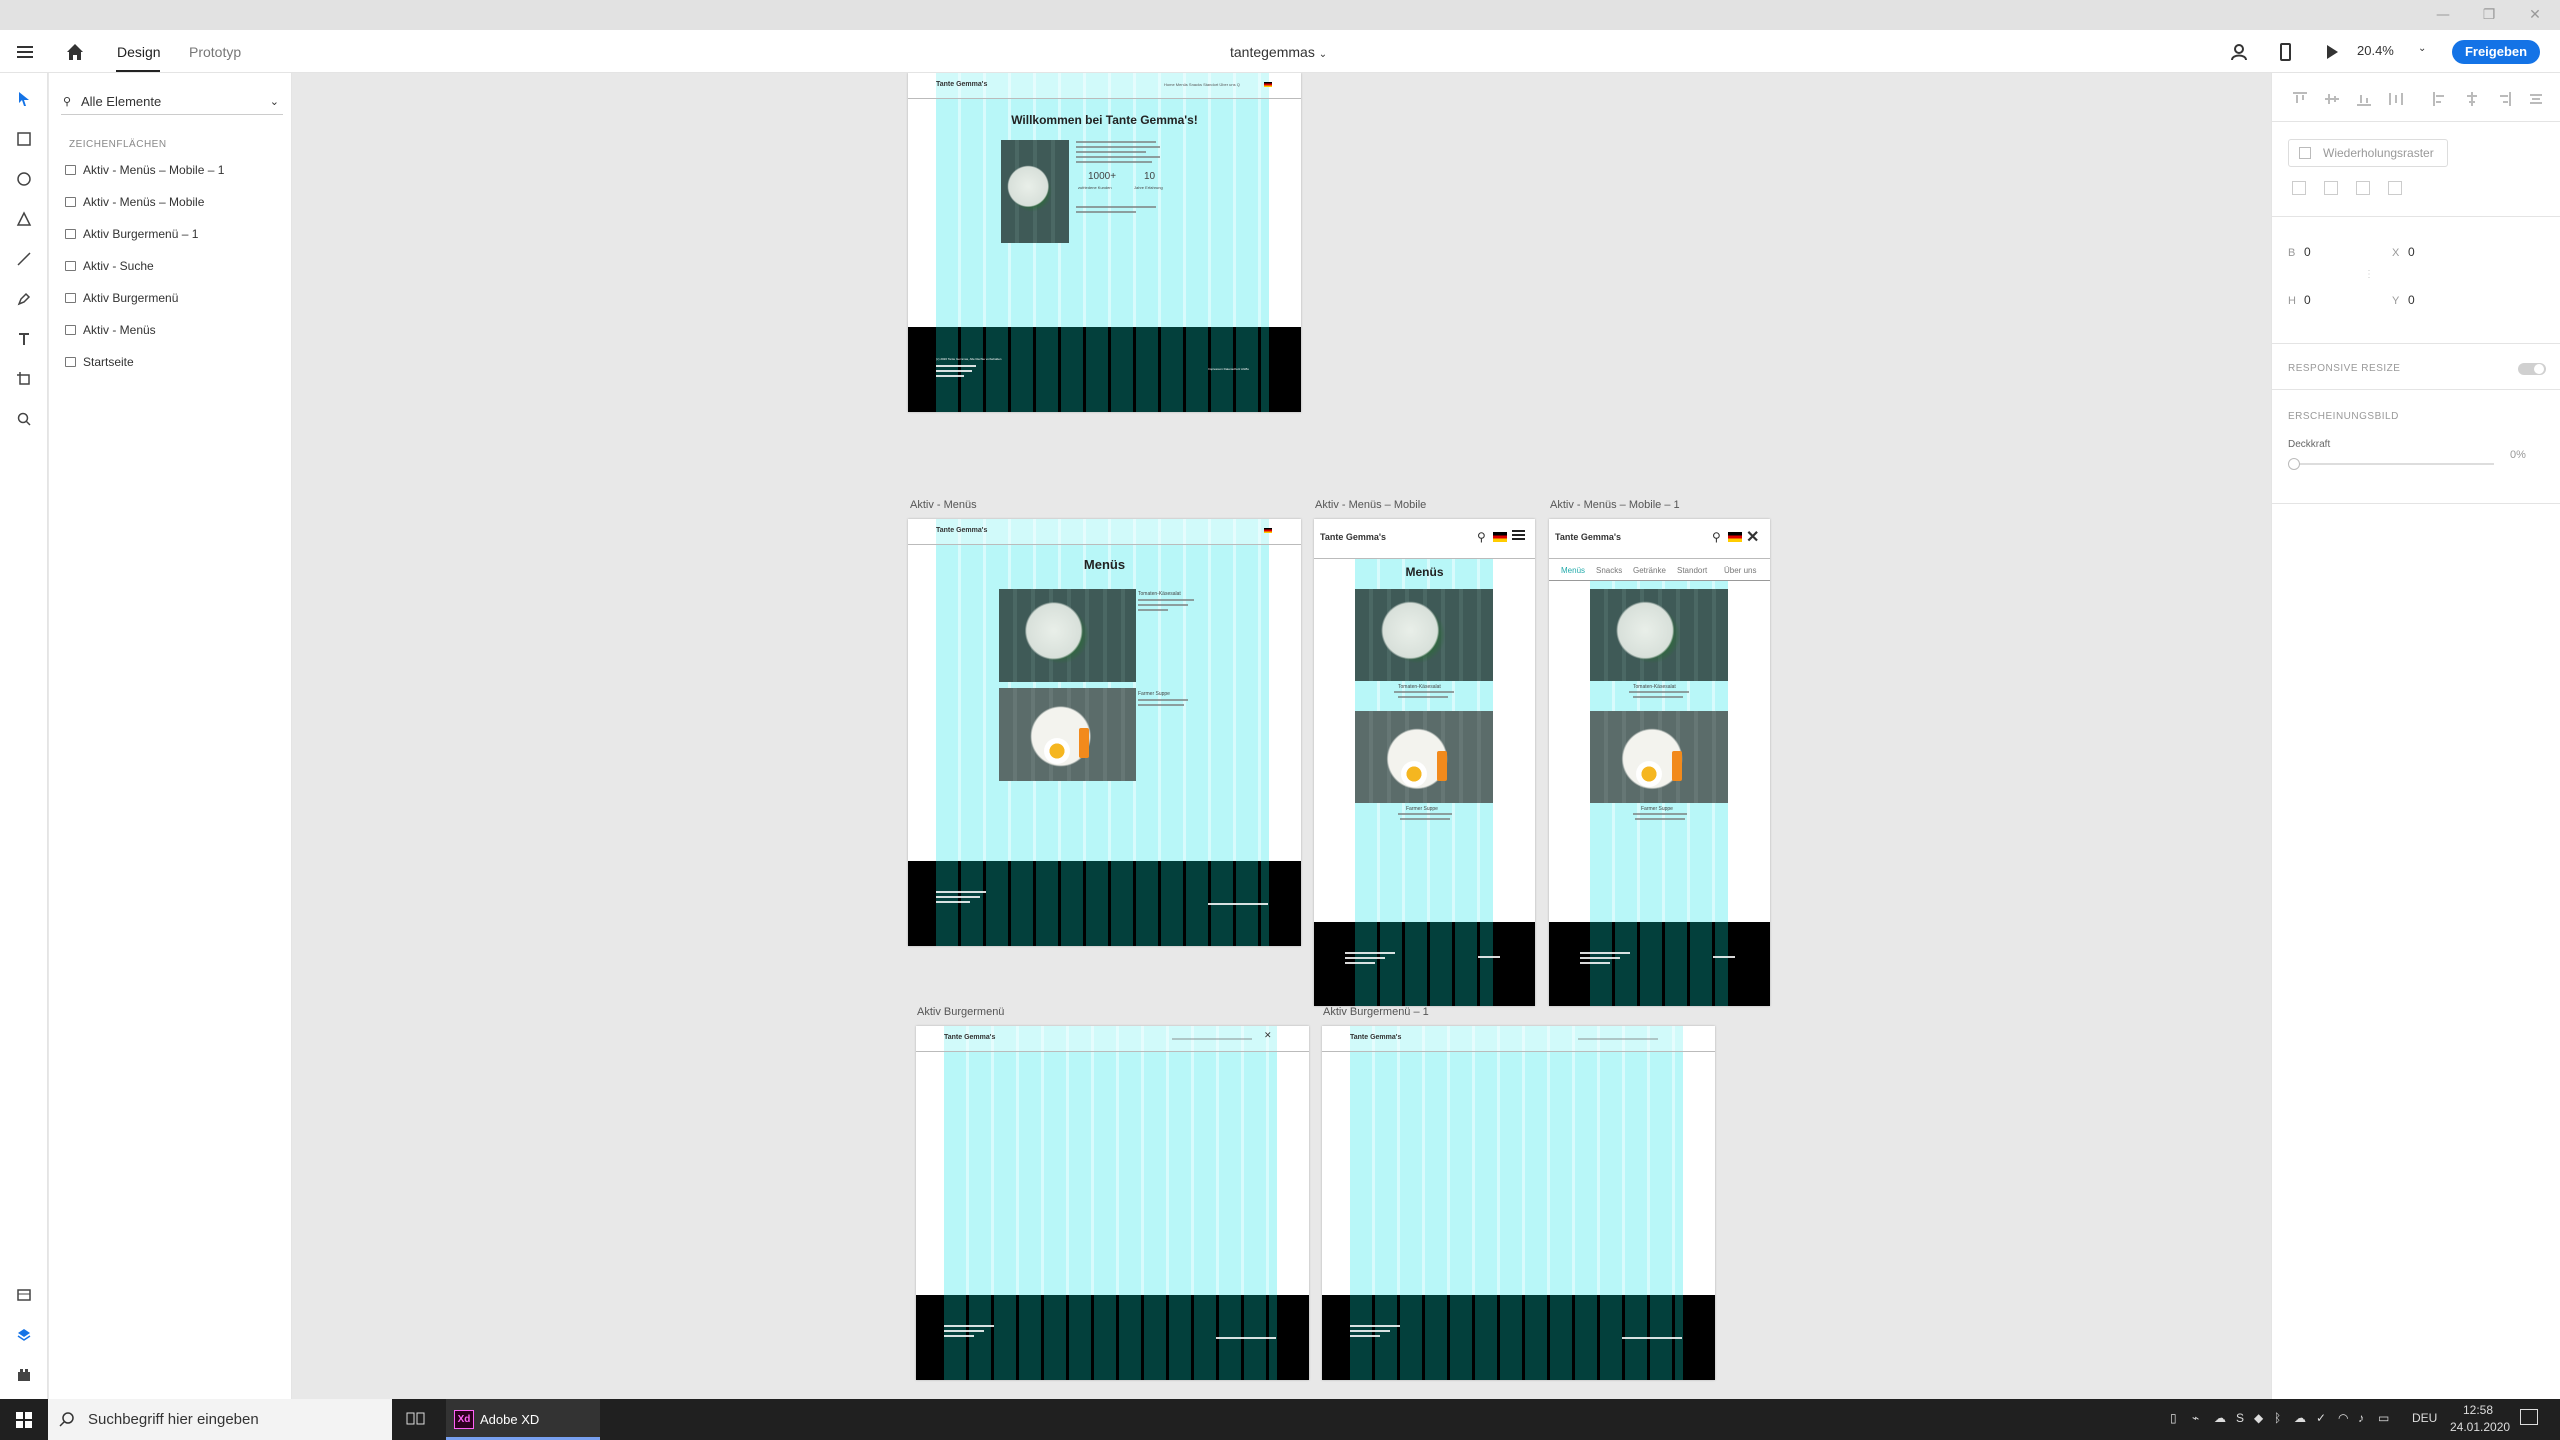  What do you see at coordinates (2294, 464) in the screenshot?
I see `opacity-slider-handle` at bounding box center [2294, 464].